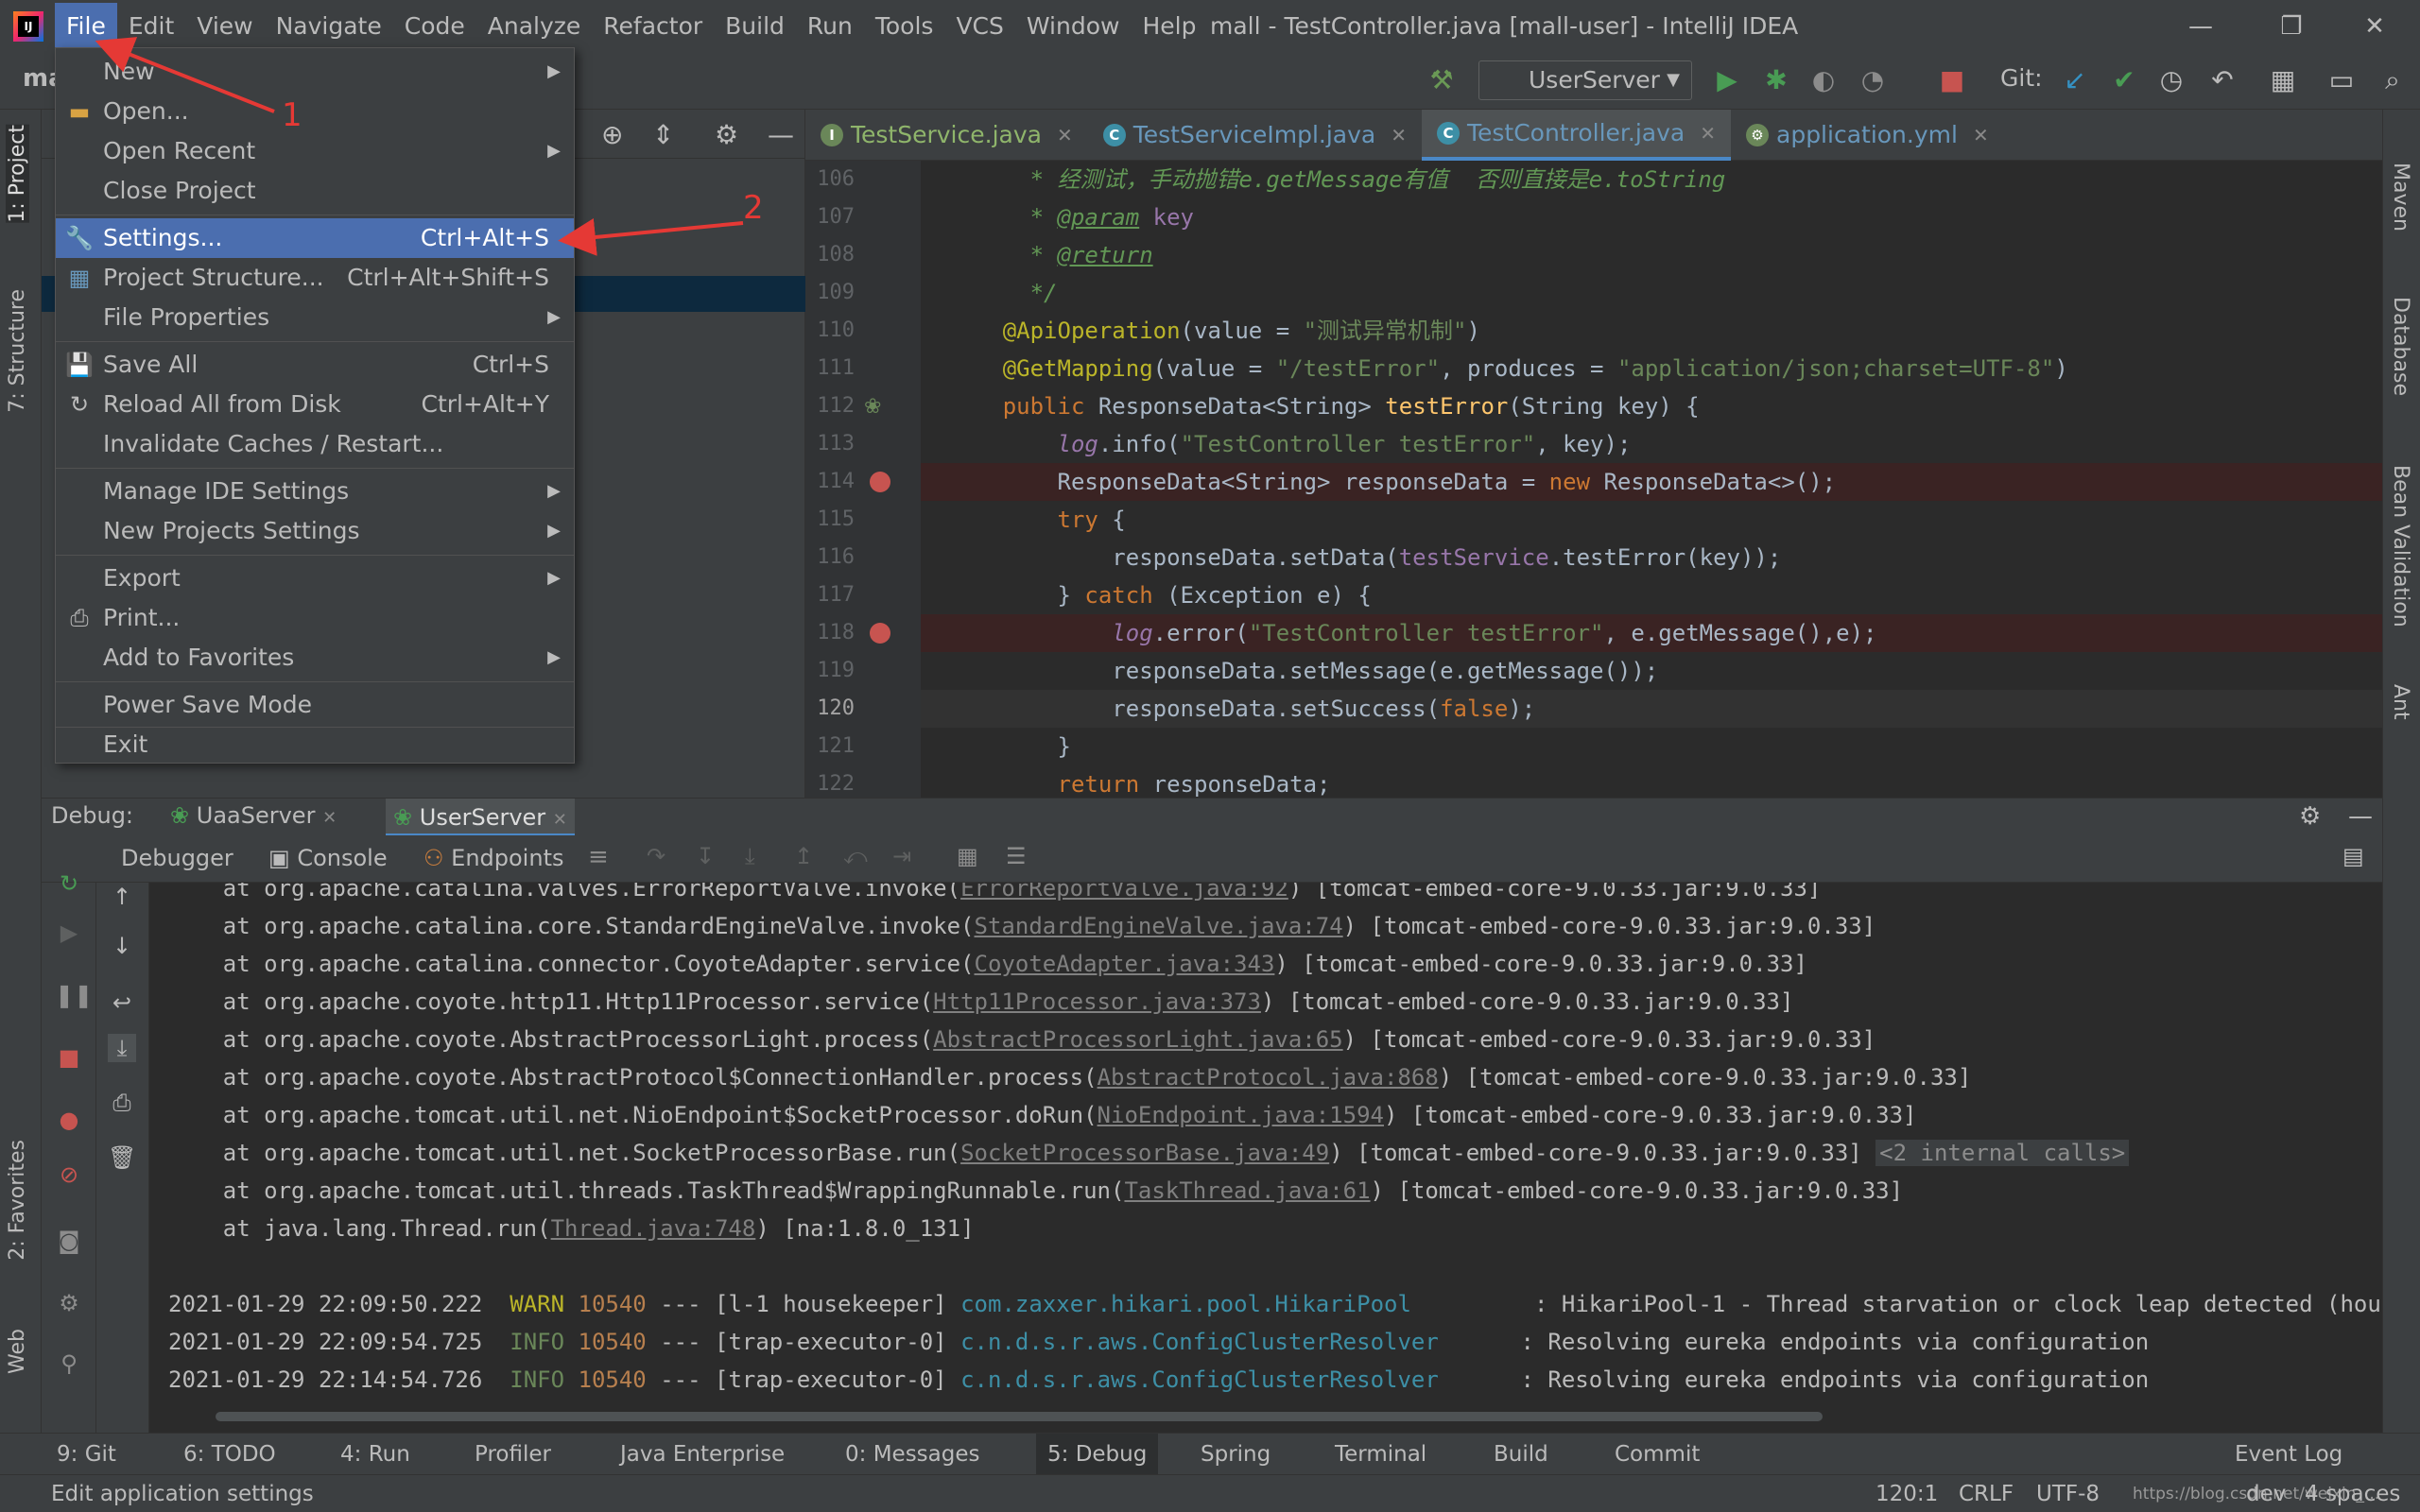 The image size is (2420, 1512). Describe the element at coordinates (122, 1048) in the screenshot. I see `scroll-to-end-icon: ⤓` at that location.